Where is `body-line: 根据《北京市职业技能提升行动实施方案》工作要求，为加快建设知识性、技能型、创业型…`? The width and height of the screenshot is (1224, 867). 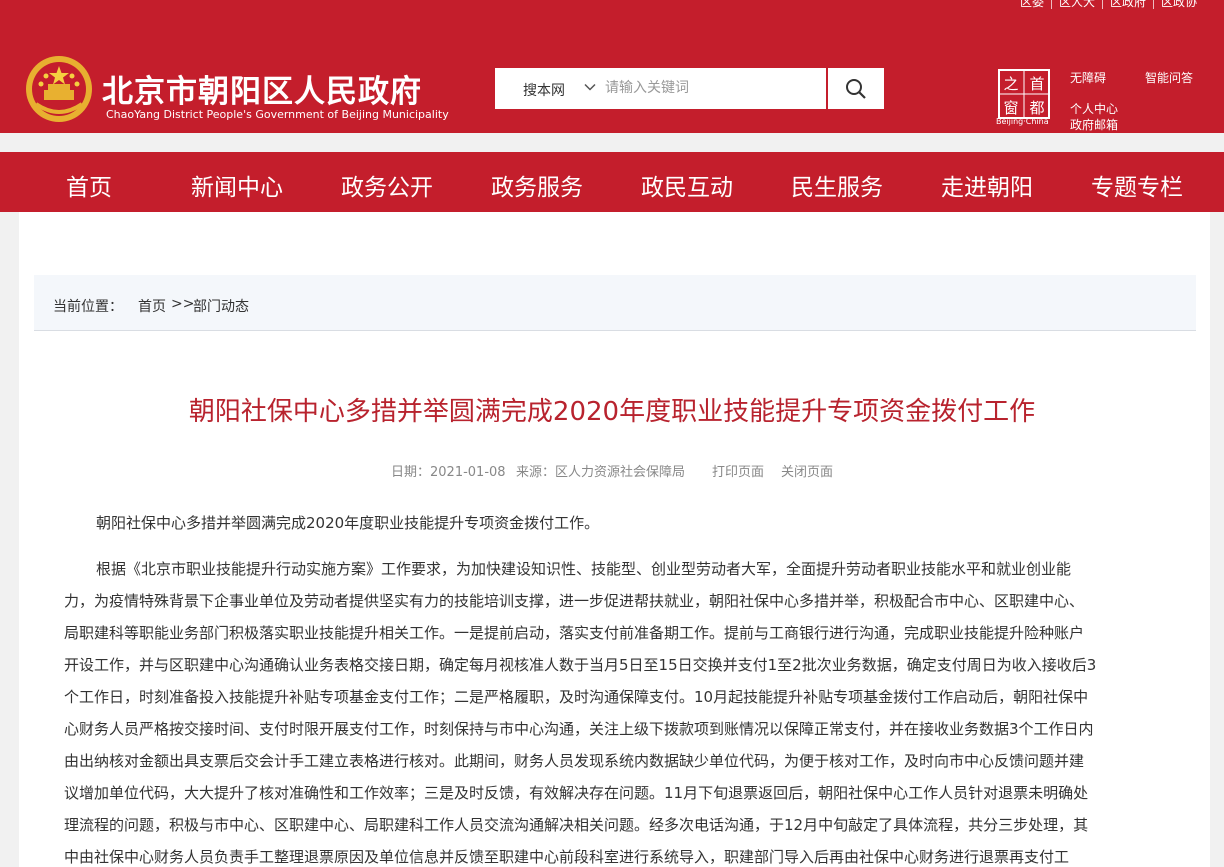
body-line: 根据《北京市职业技能提升行动实施方案》工作要求，为加快建设知识性、技能型、创业型… is located at coordinates (584, 569).